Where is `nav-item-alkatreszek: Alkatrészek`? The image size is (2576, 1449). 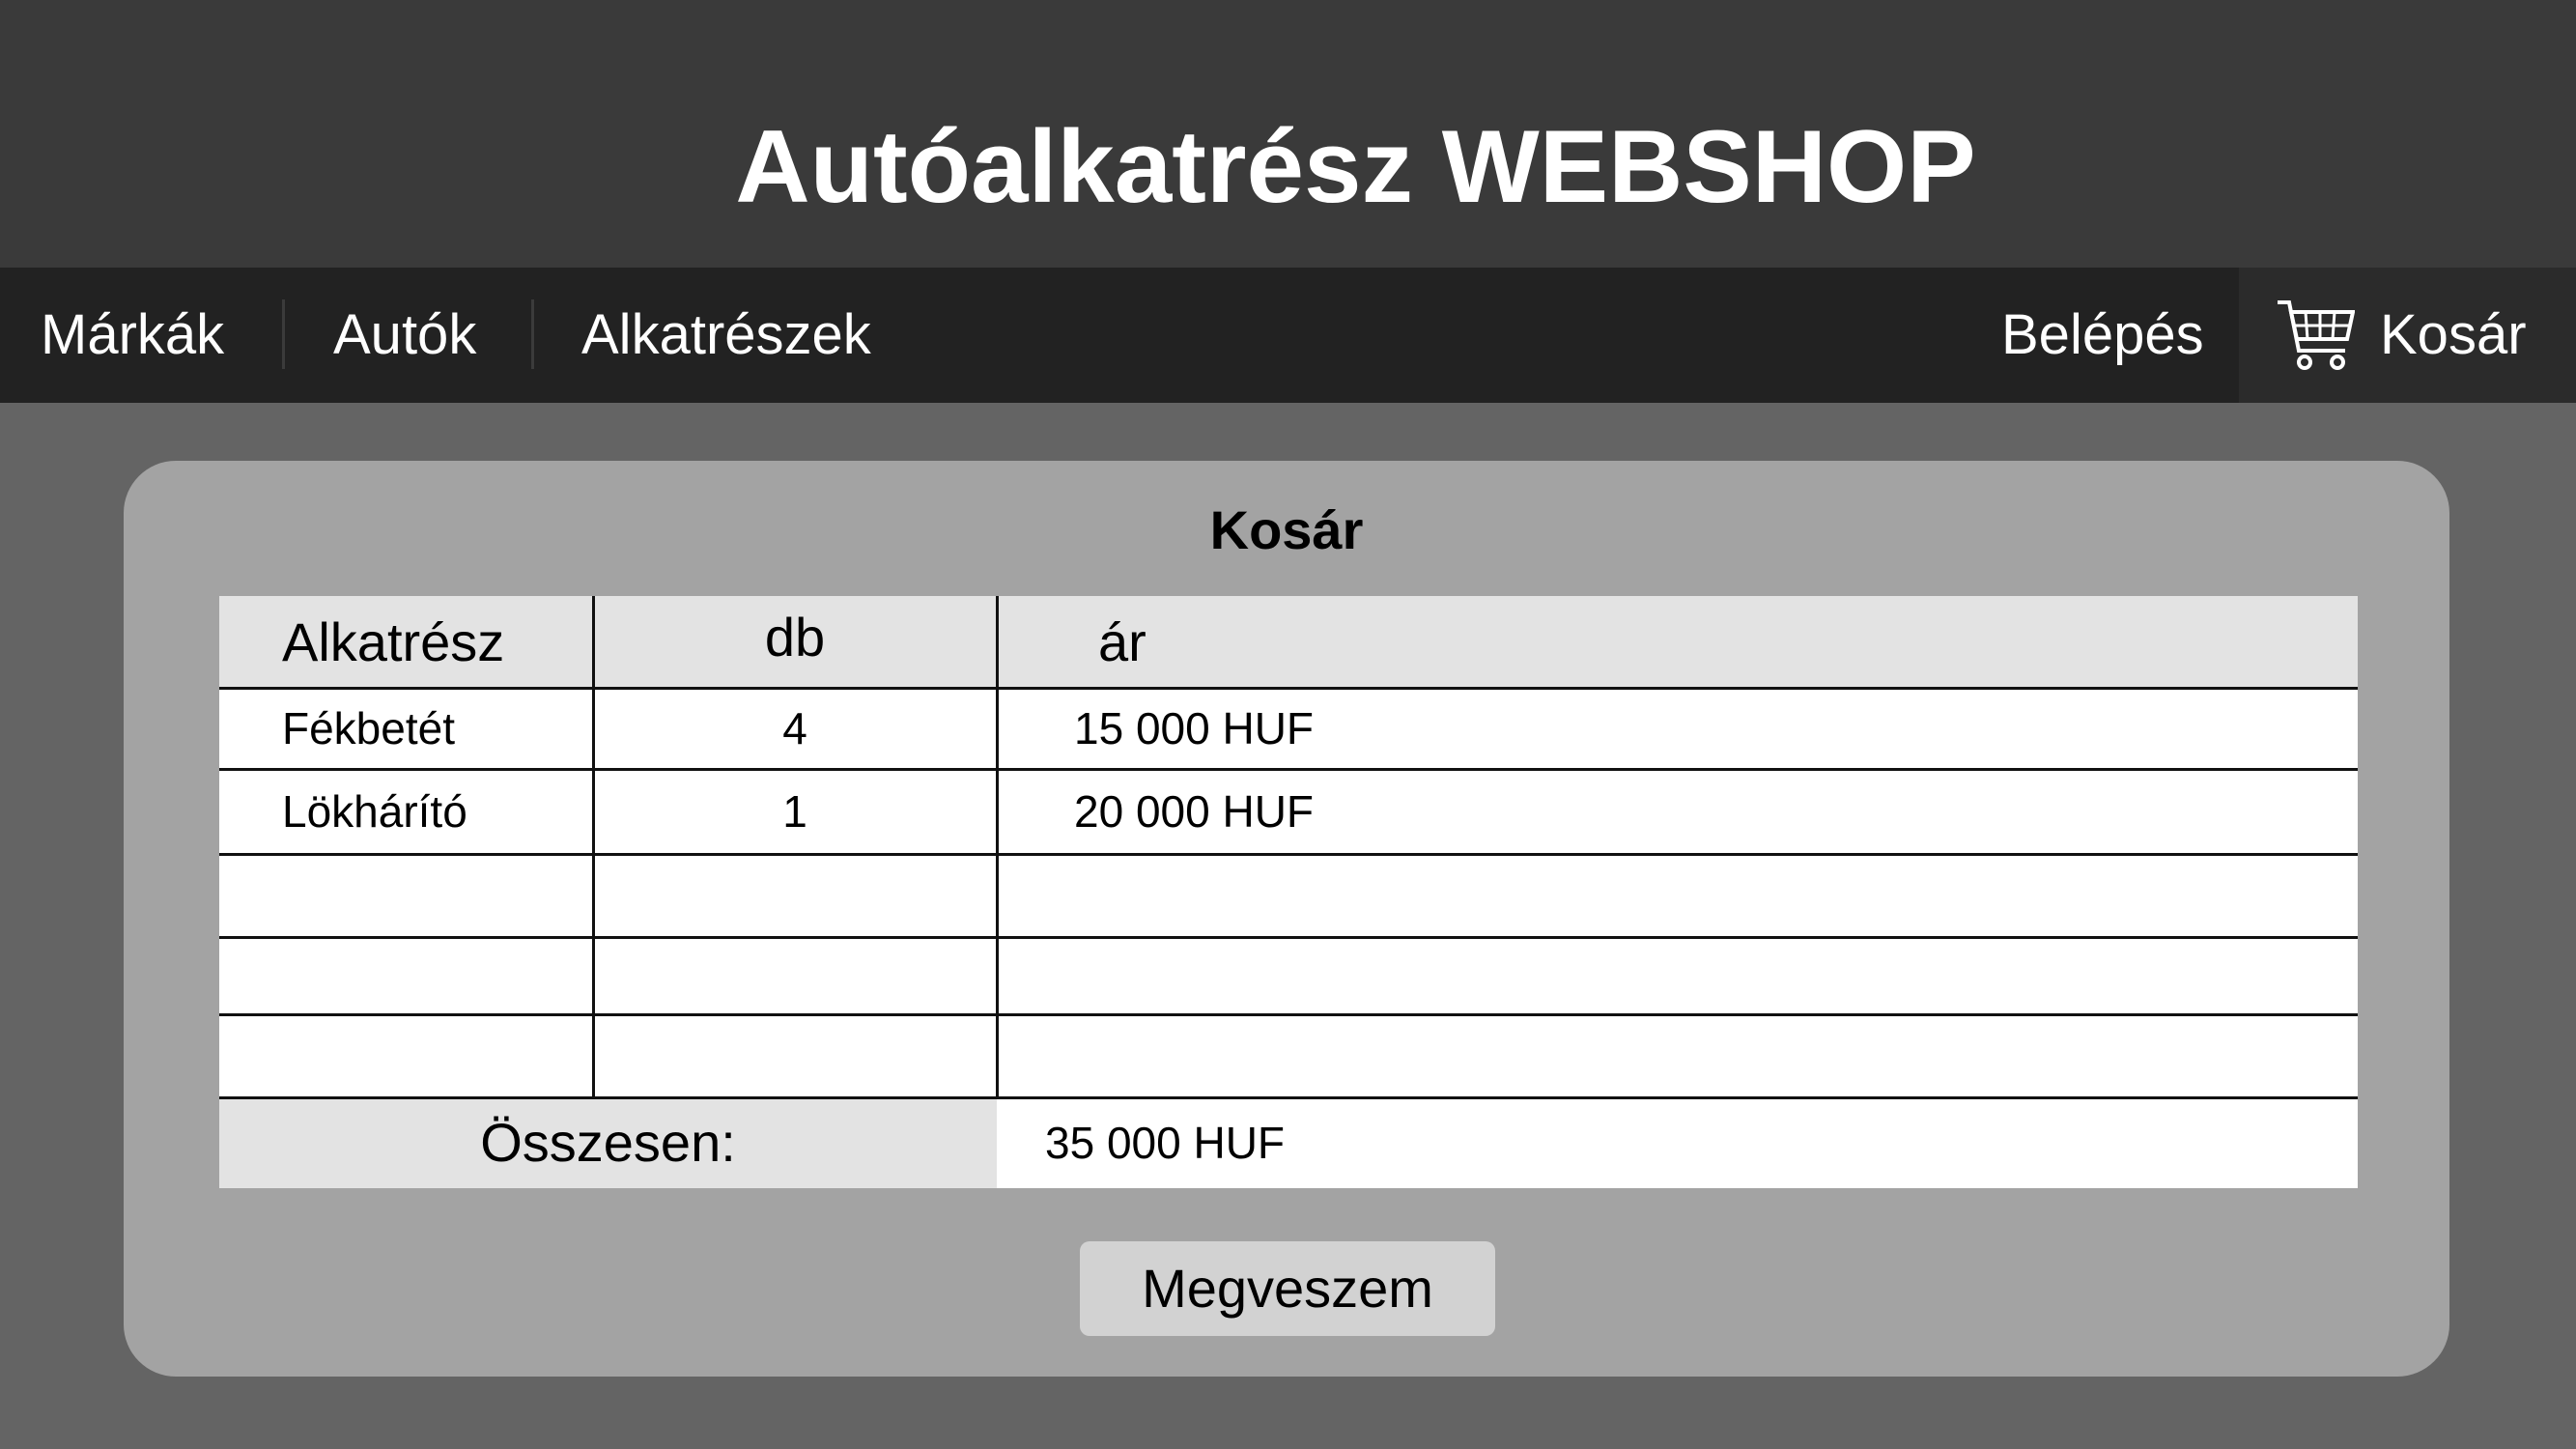 nav-item-alkatreszek: Alkatrészek is located at coordinates (726, 335).